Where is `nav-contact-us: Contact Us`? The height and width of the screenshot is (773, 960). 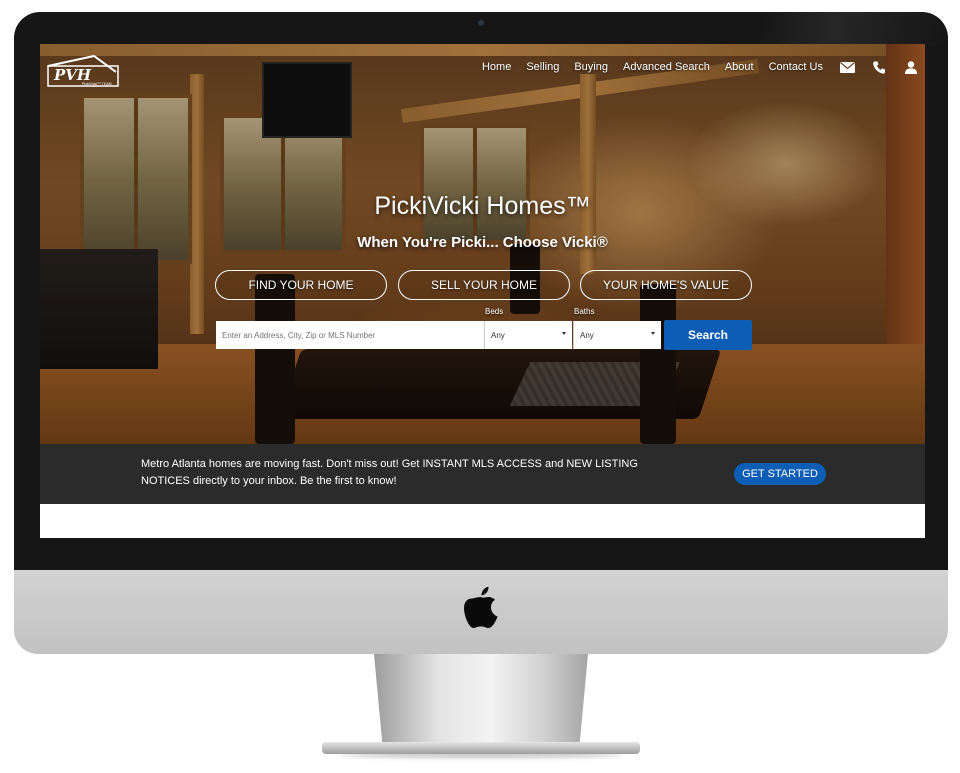 nav-contact-us: Contact Us is located at coordinates (796, 67).